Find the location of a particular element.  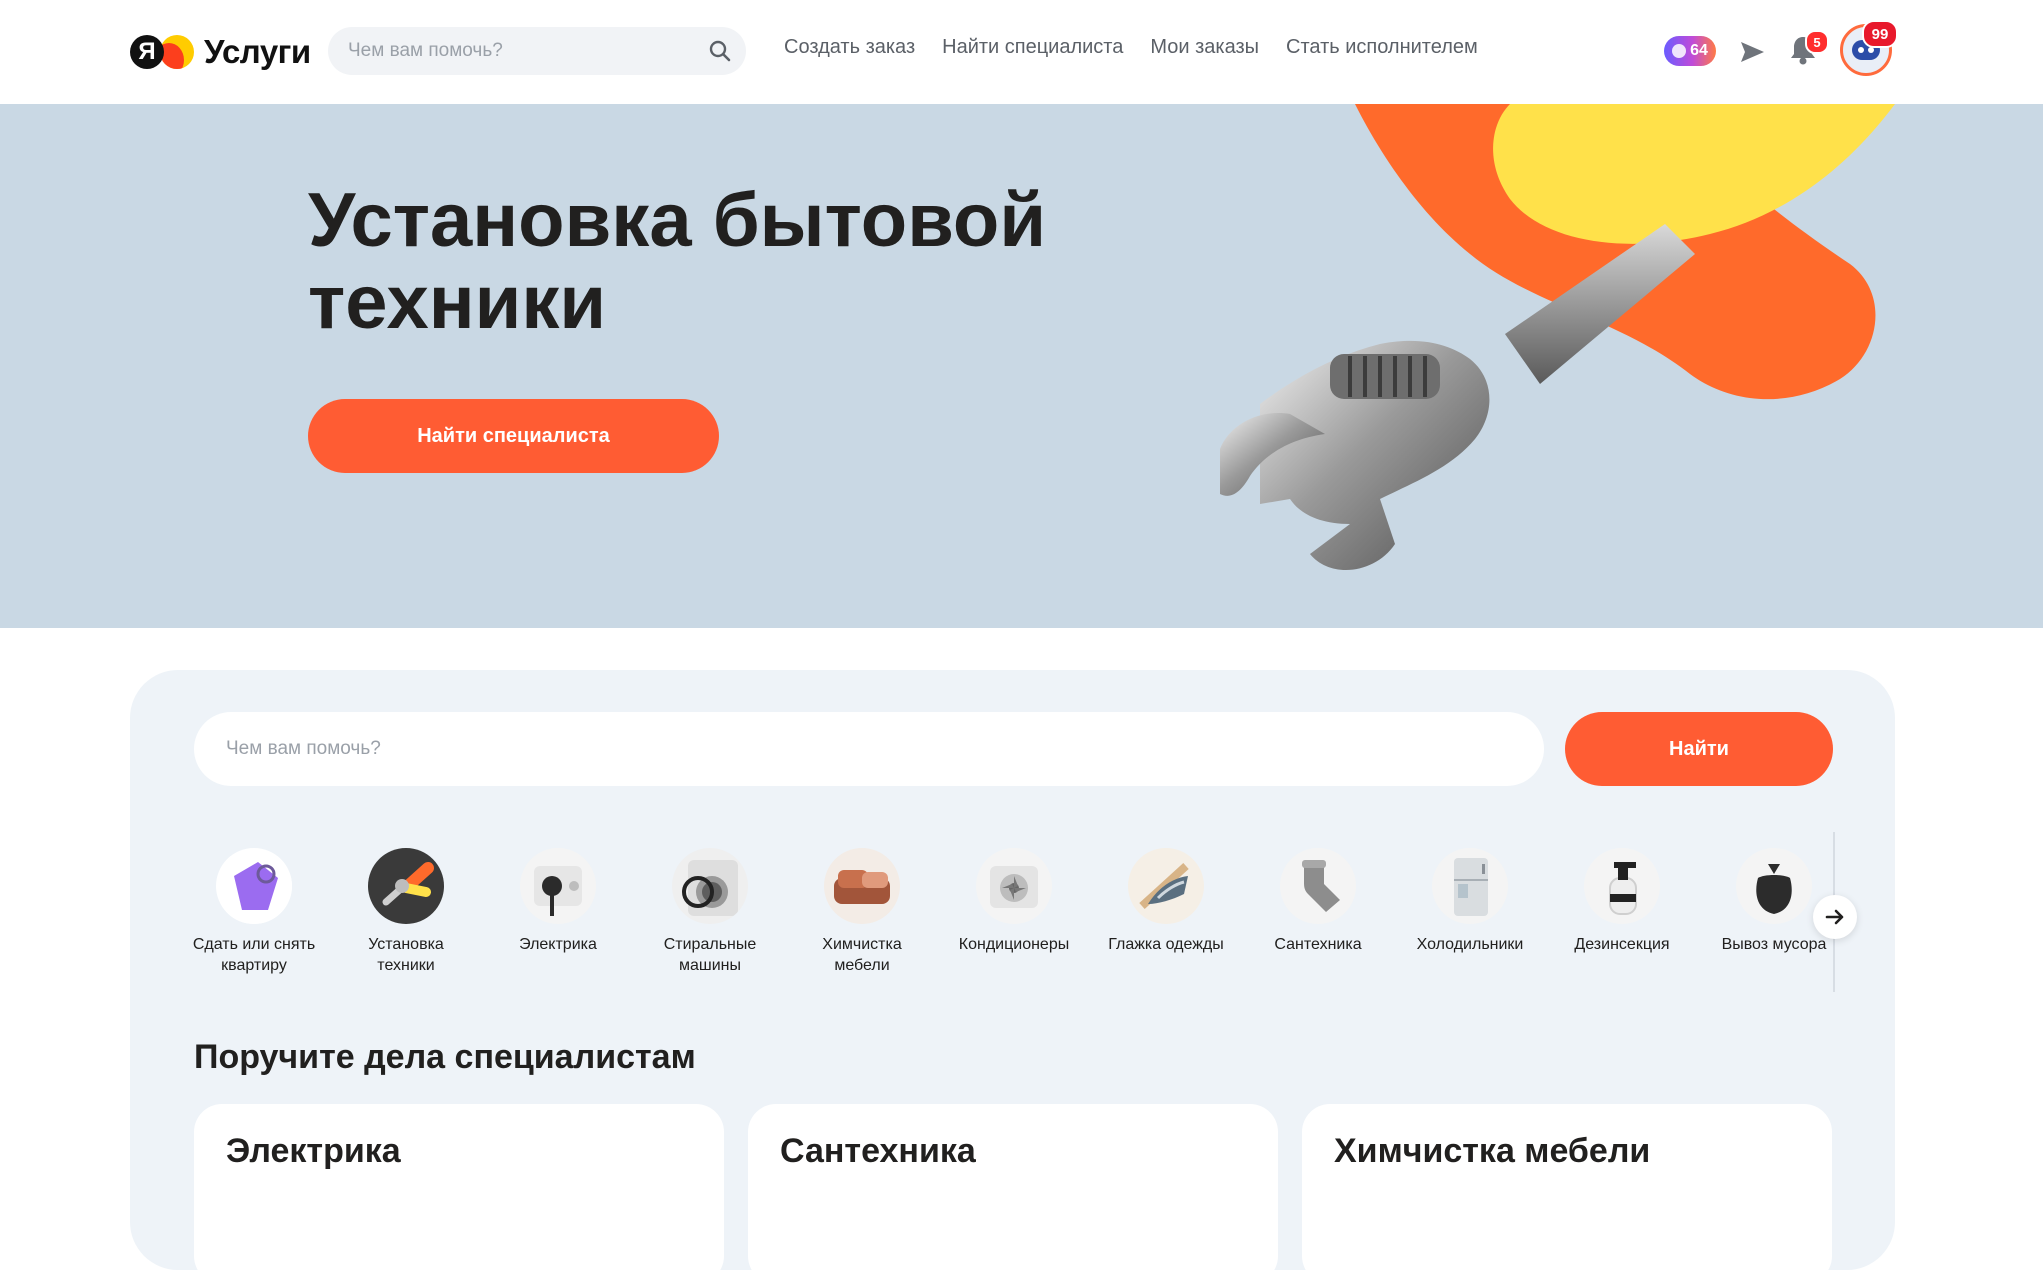

category-label: Кондиционеры is located at coordinates (1014, 944).